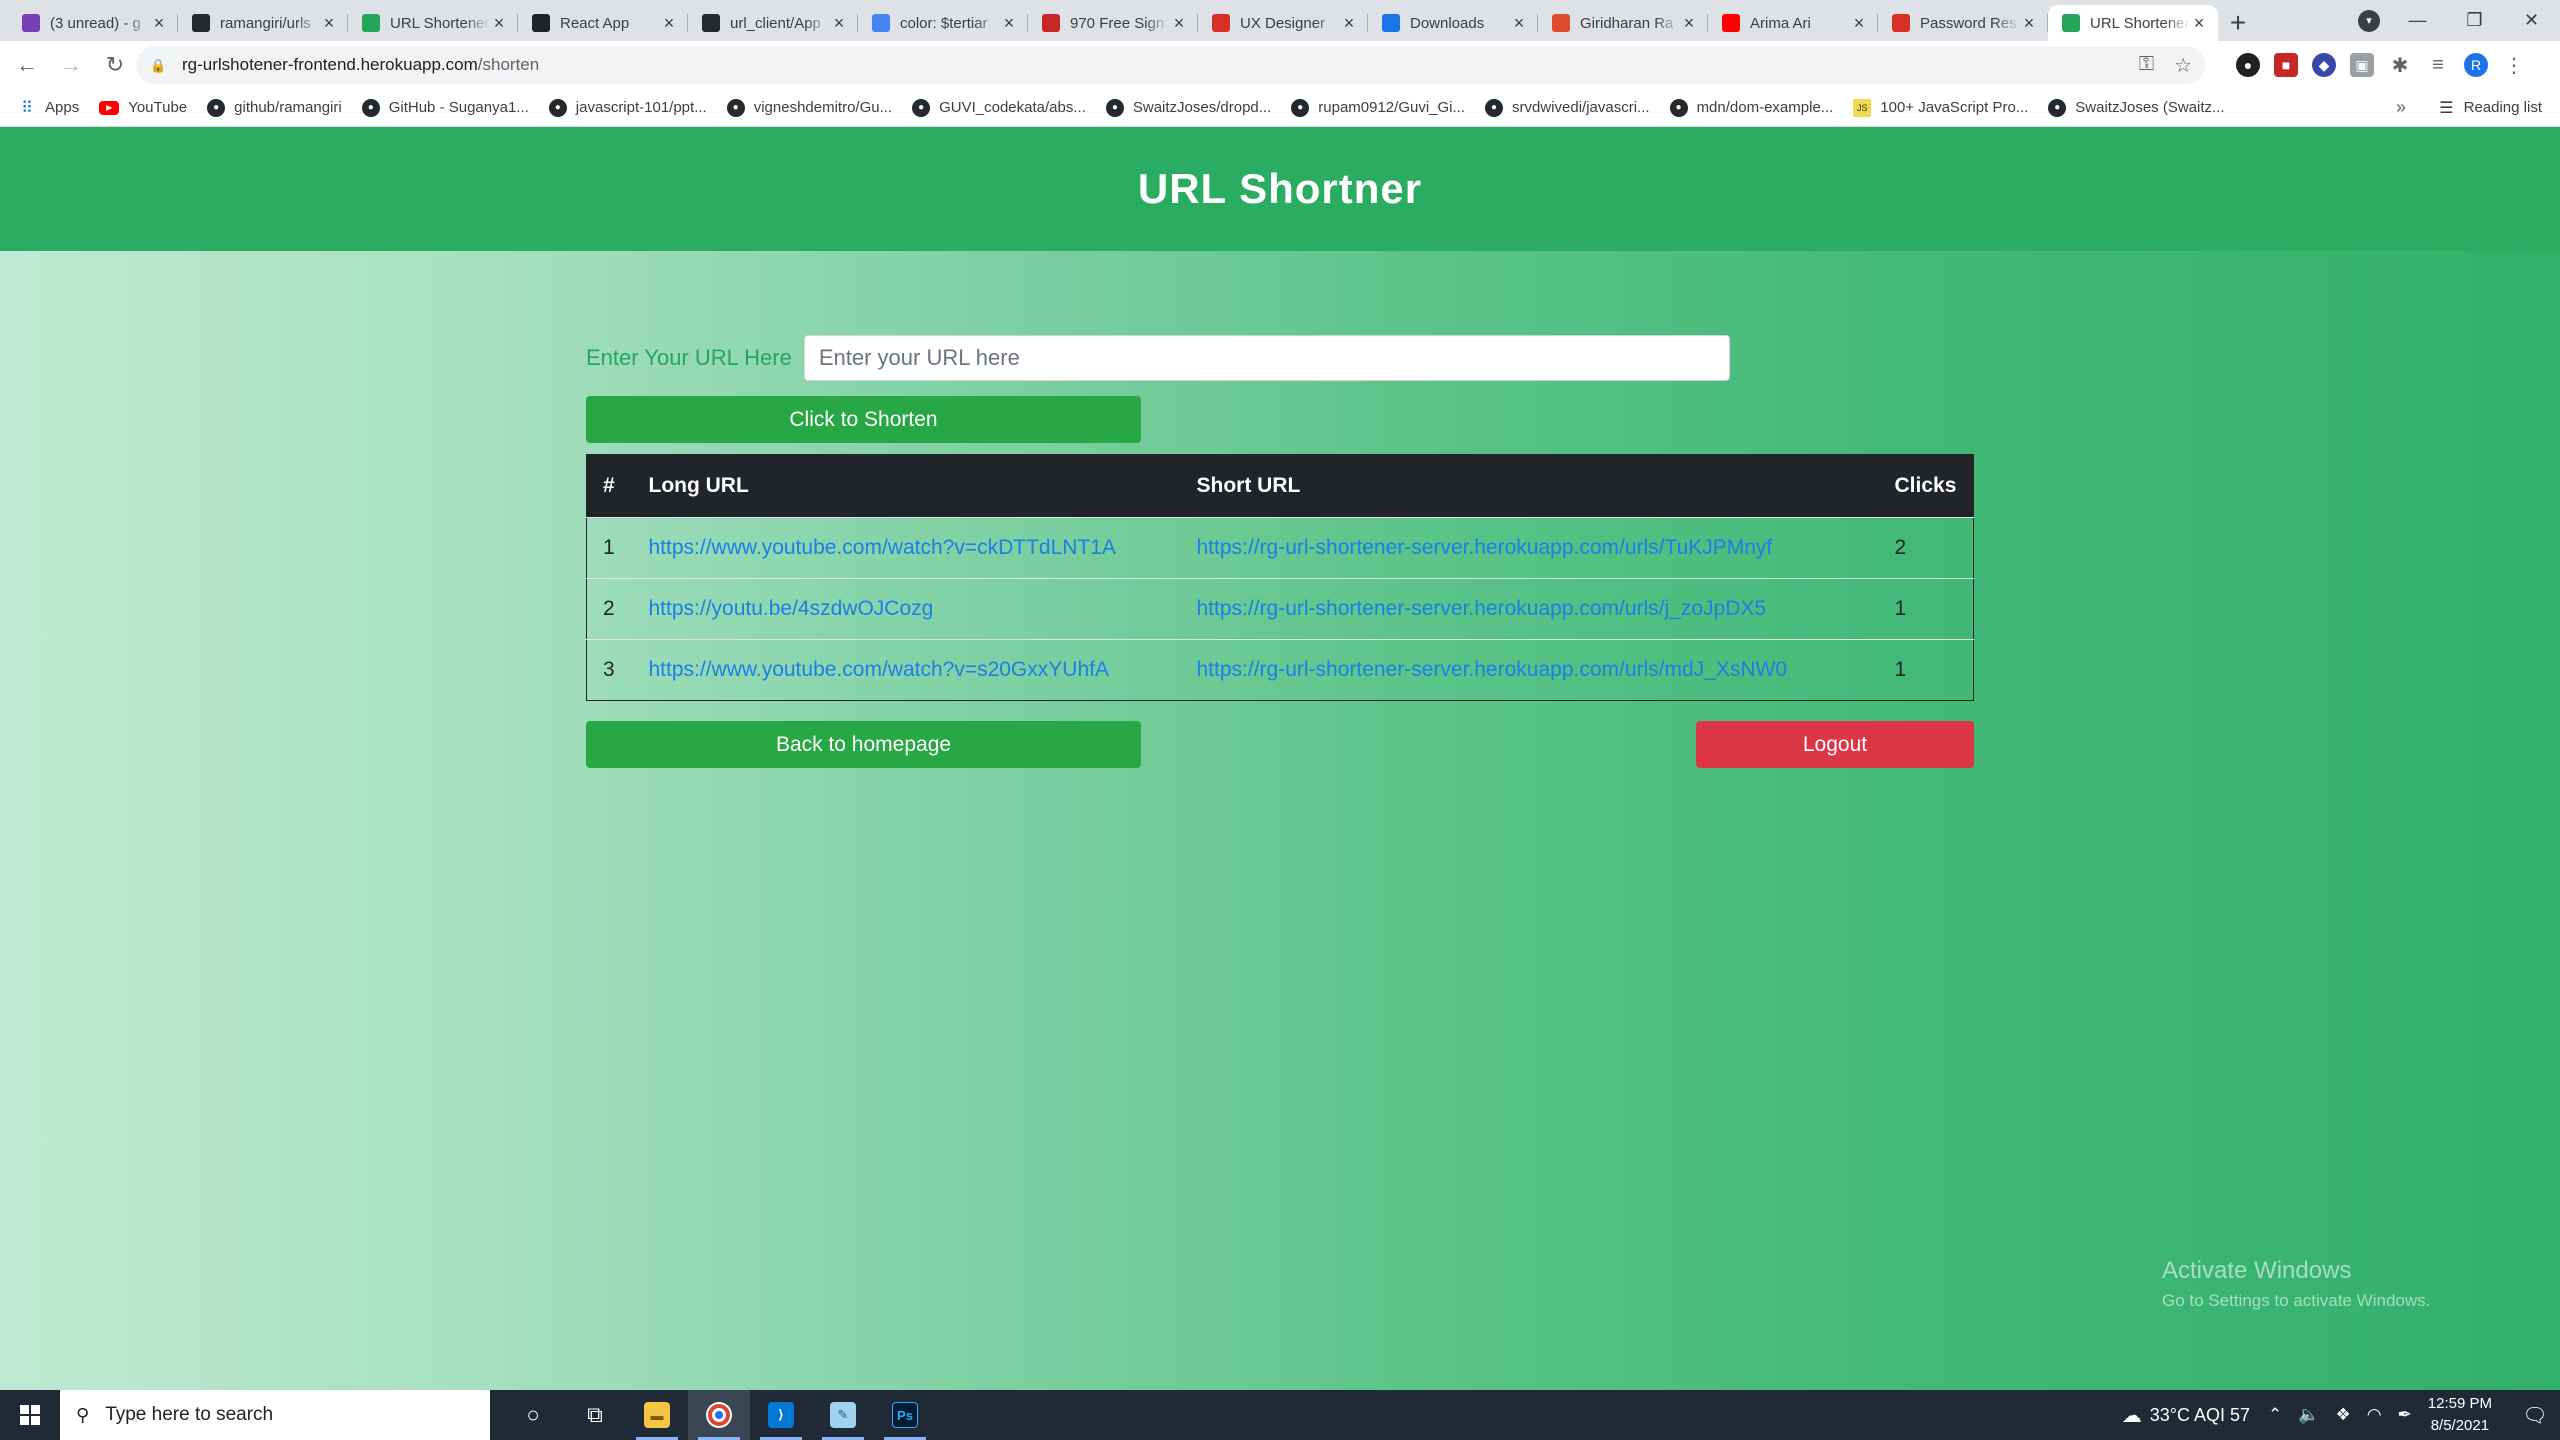 The image size is (2560, 1440). Describe the element at coordinates (1968, 23) in the screenshot. I see `tab-title: Password Res` at that location.